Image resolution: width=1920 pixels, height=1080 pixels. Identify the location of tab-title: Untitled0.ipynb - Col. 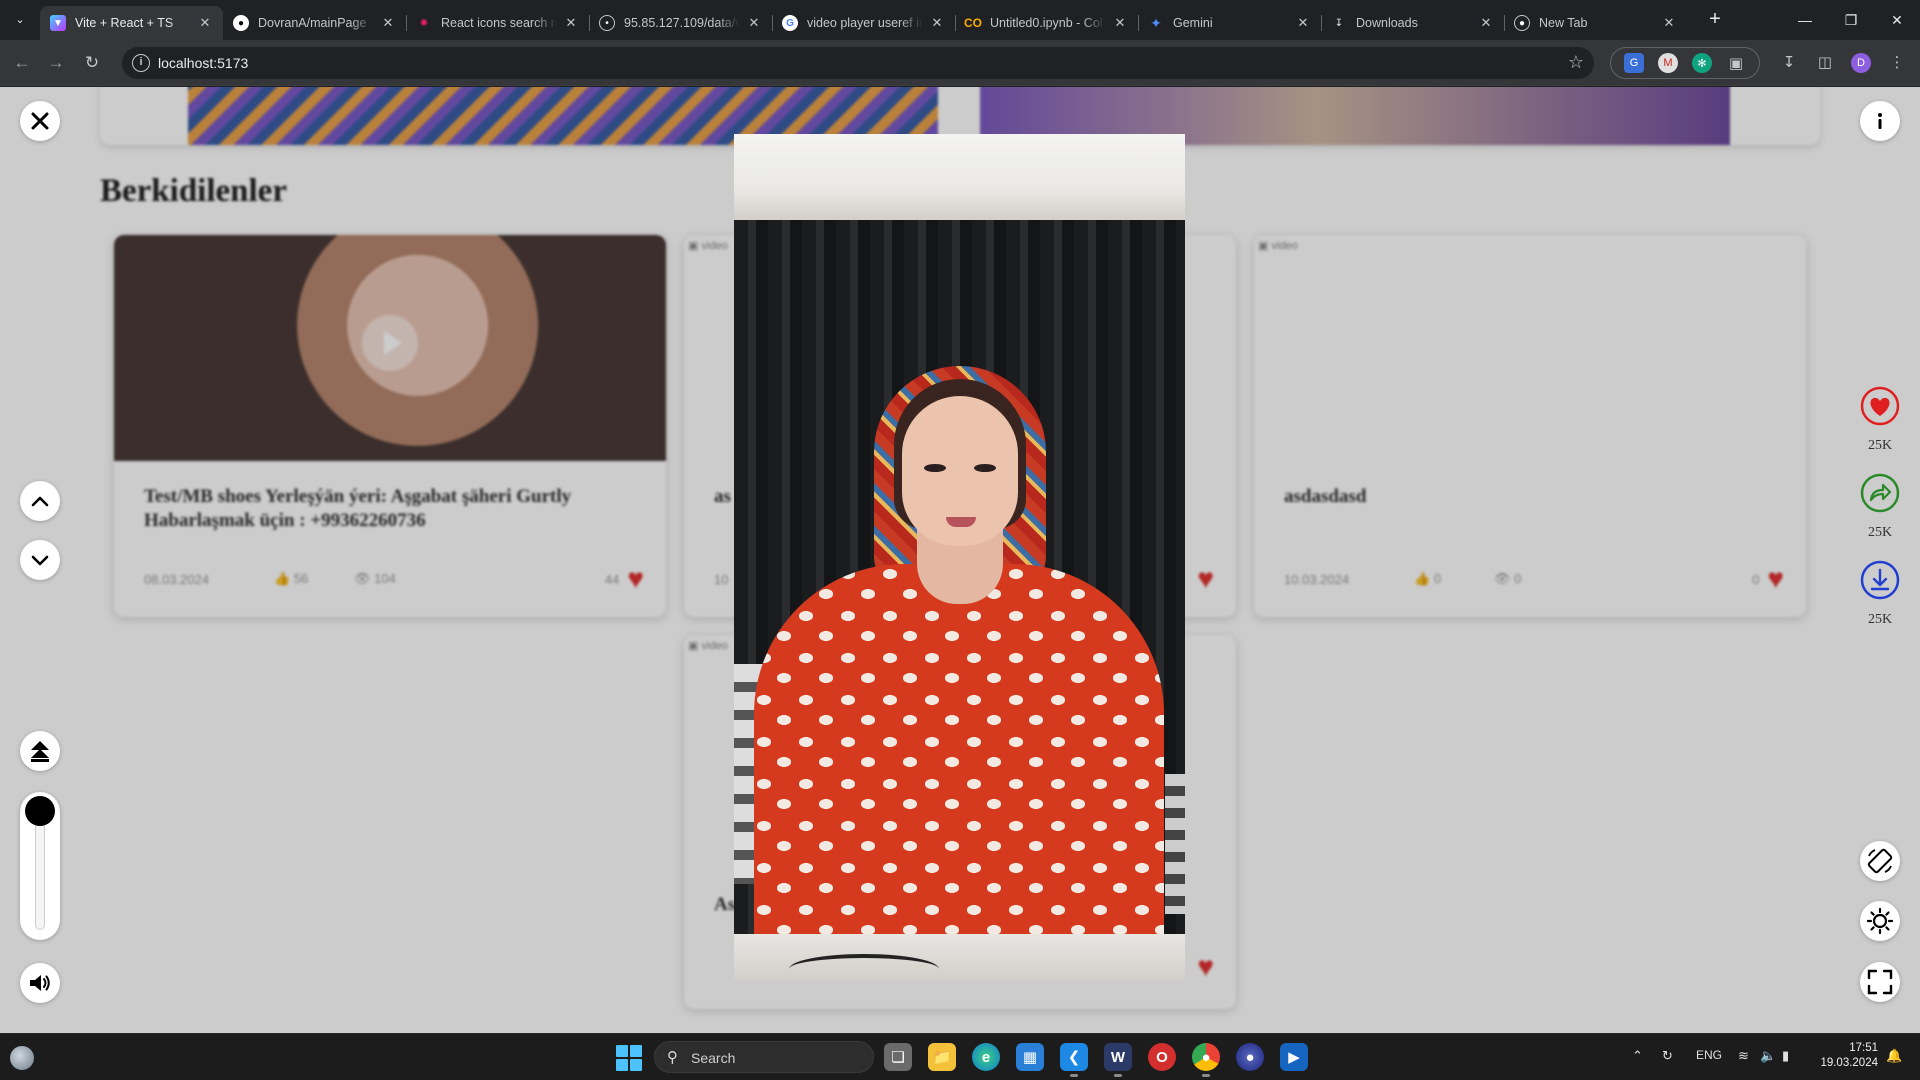
(1046, 23).